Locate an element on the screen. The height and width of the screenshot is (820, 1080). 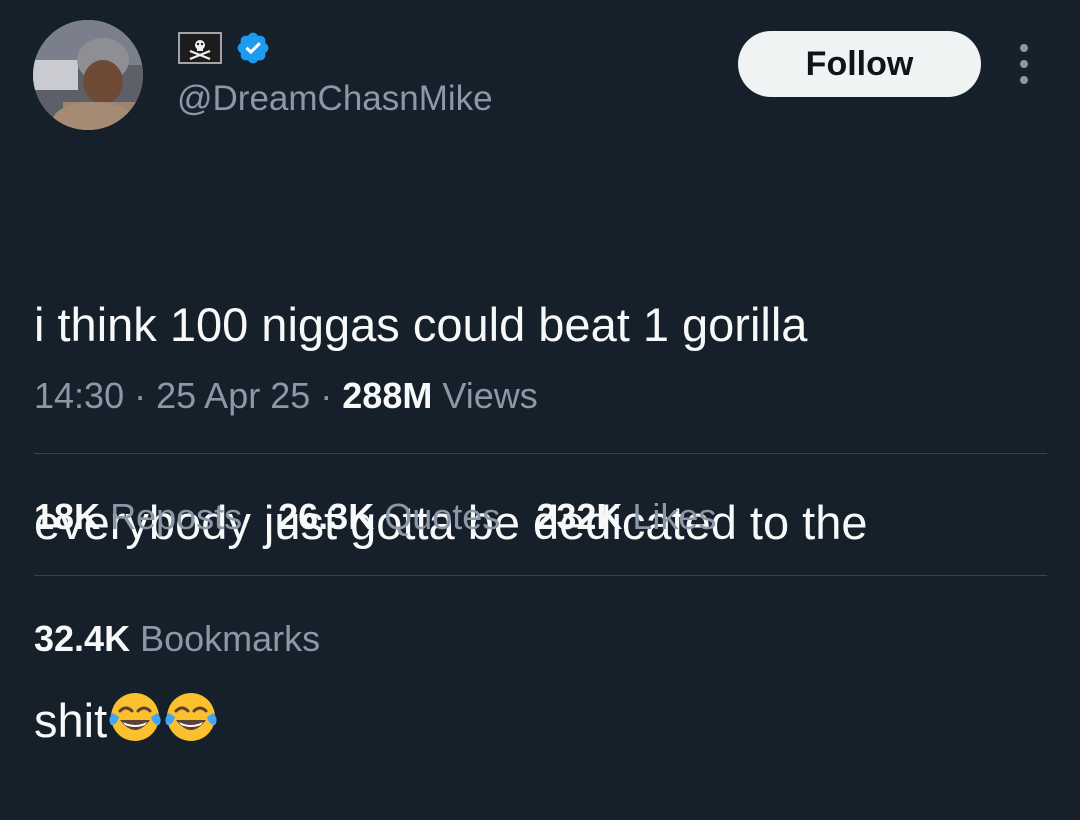
avatar-photo is located at coordinates (88, 75).